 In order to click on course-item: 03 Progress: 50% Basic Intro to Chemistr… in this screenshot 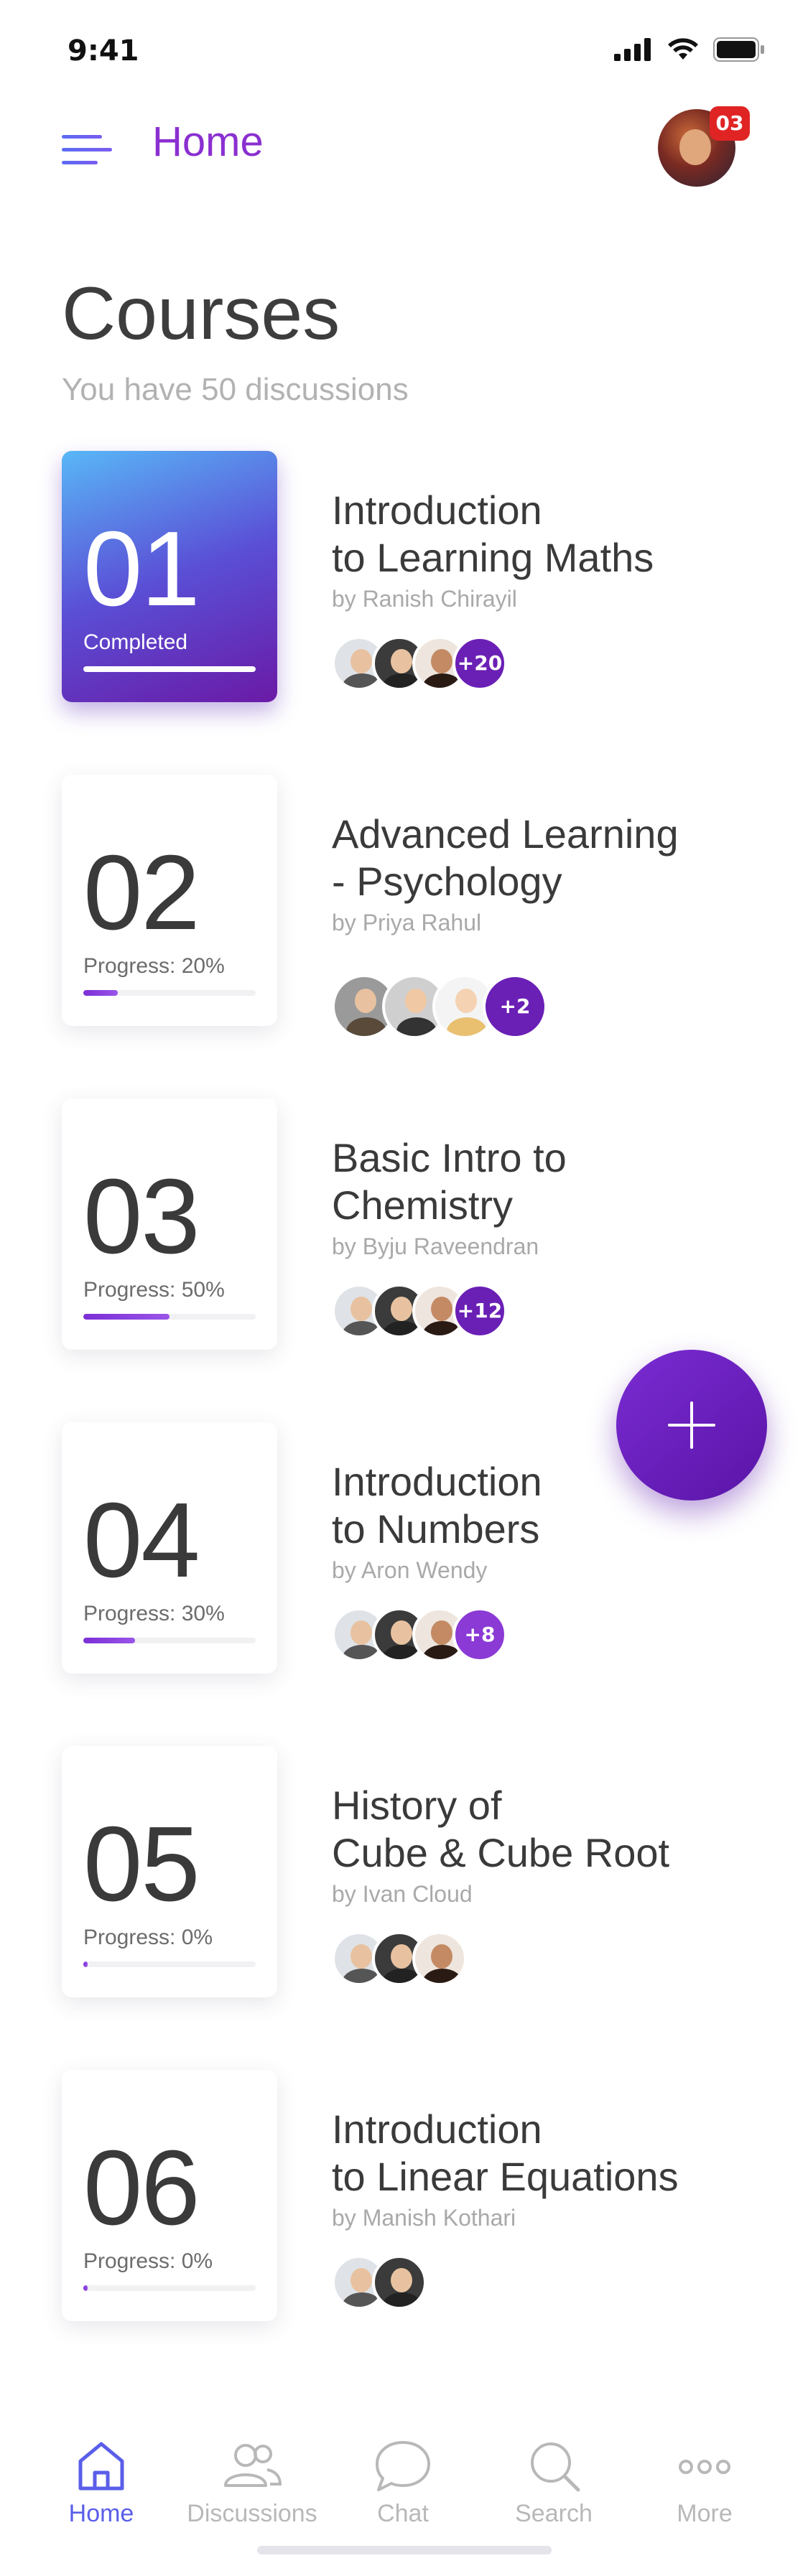, I will do `click(404, 1227)`.